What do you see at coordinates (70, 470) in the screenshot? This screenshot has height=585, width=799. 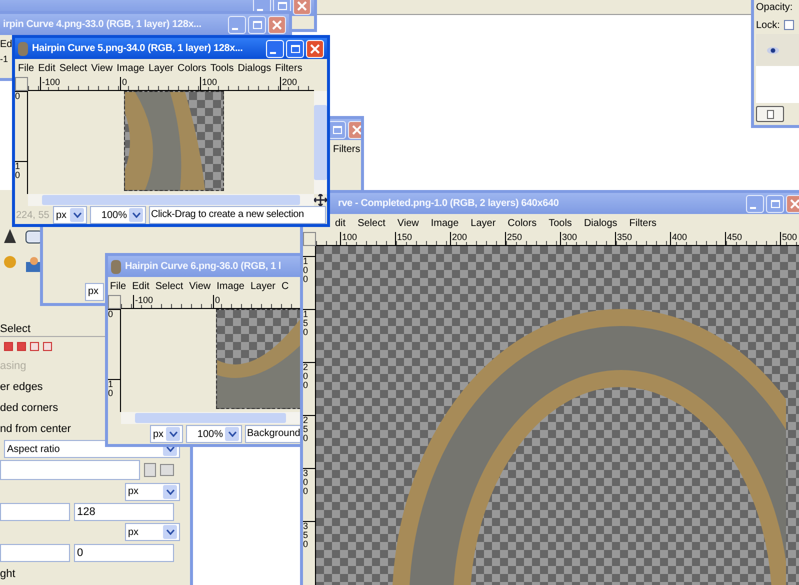 I see `input-field` at bounding box center [70, 470].